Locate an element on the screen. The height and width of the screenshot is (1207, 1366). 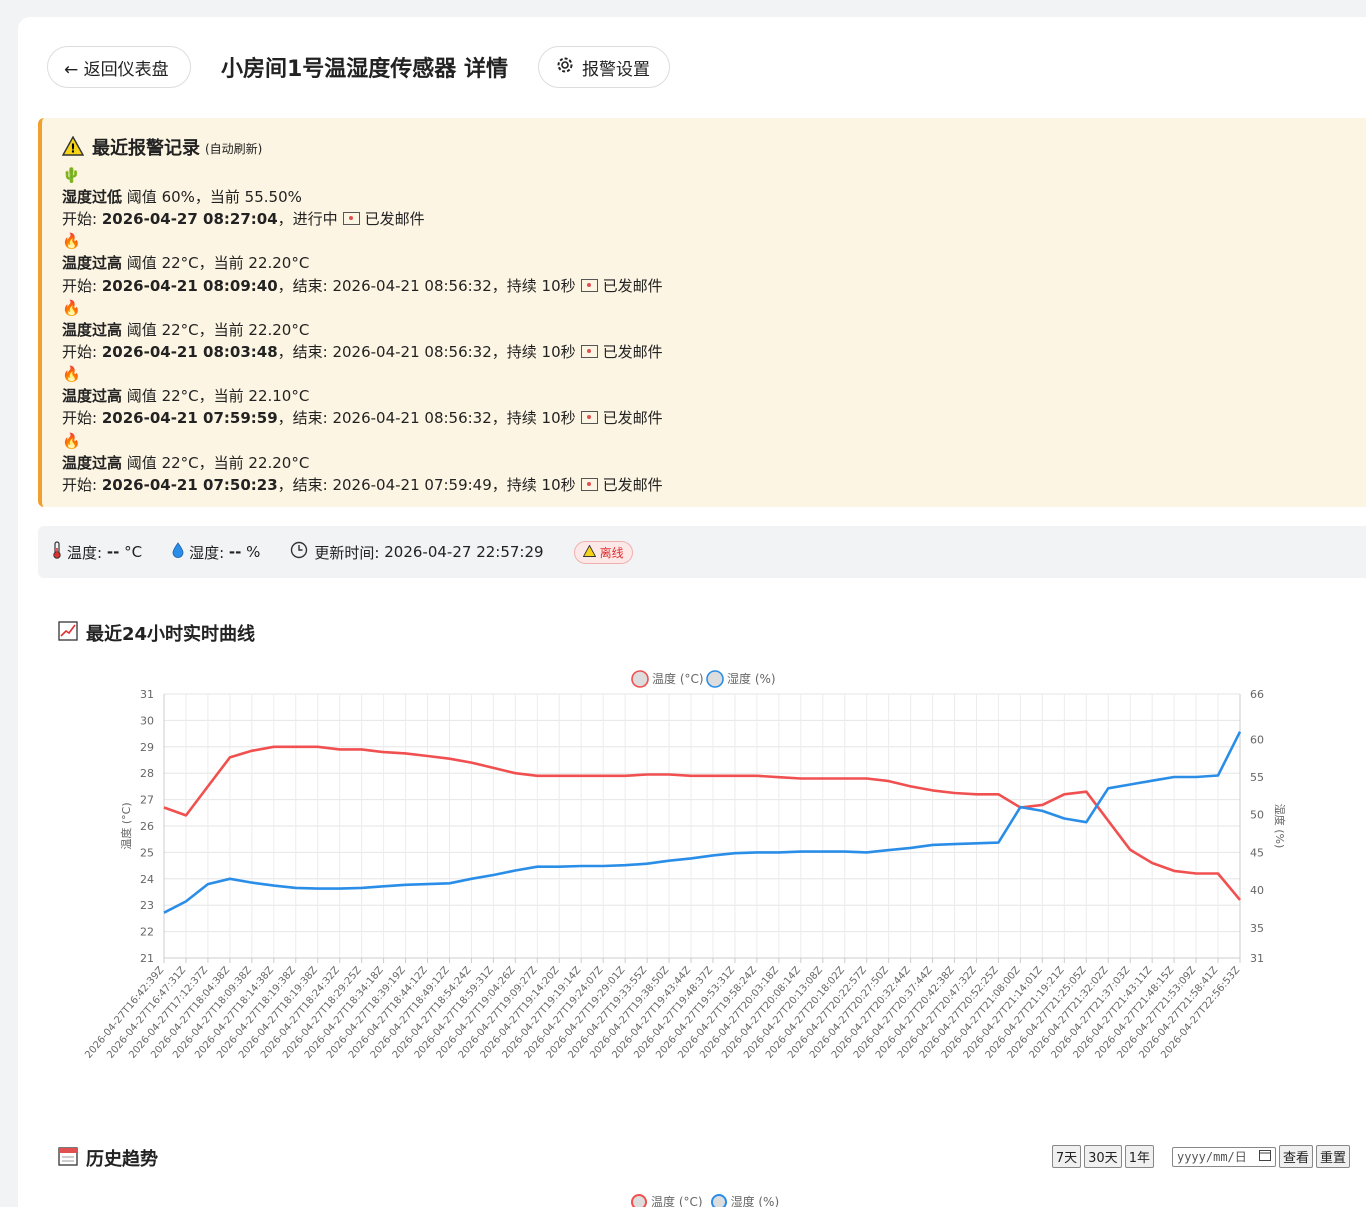
y-tick-right: 45 is located at coordinates (1257, 852).